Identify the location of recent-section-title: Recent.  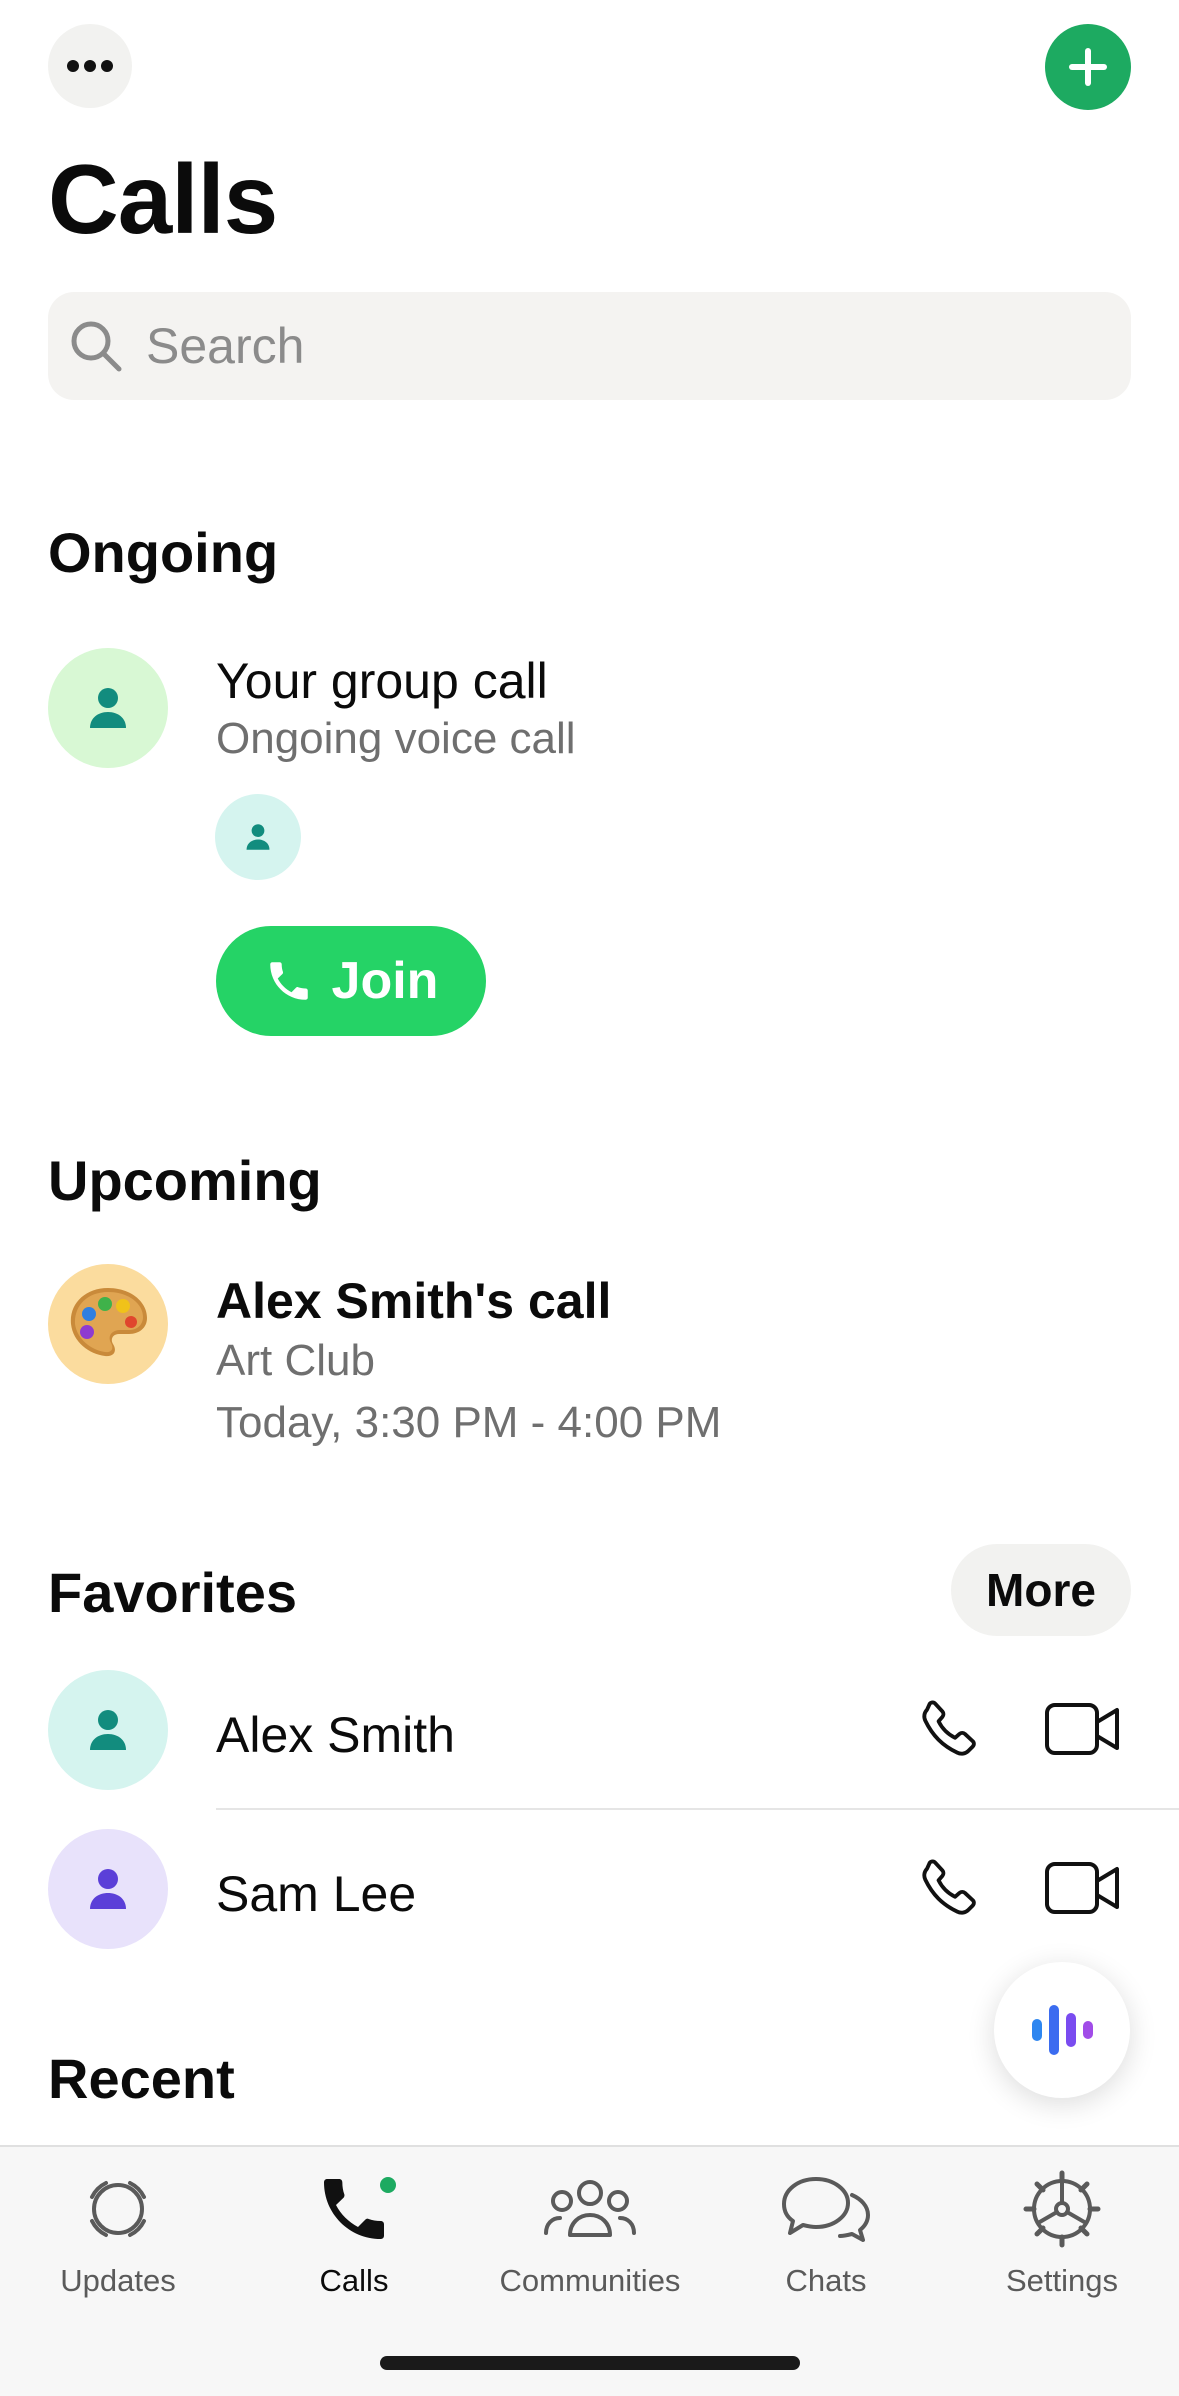
(141, 2078).